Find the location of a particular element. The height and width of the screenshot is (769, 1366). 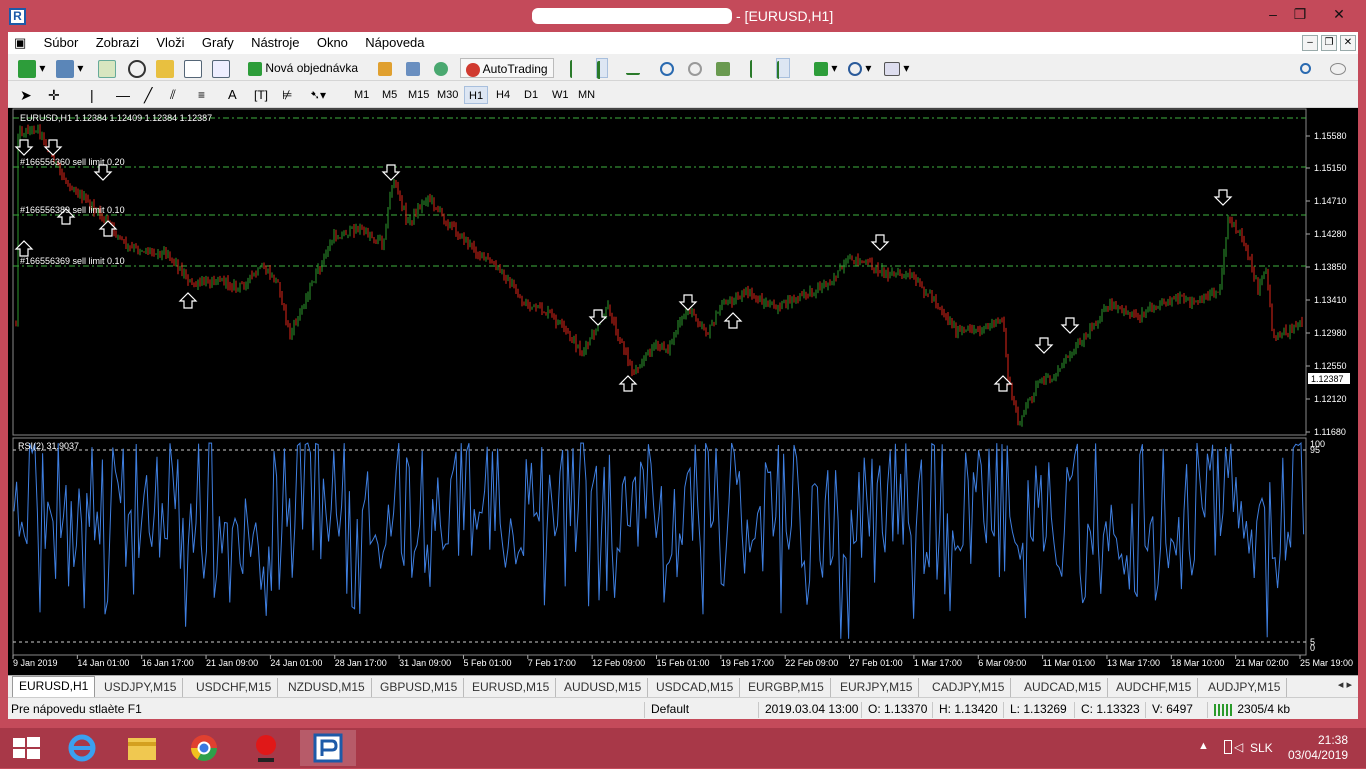

terminal-icon is located at coordinates (193, 68).